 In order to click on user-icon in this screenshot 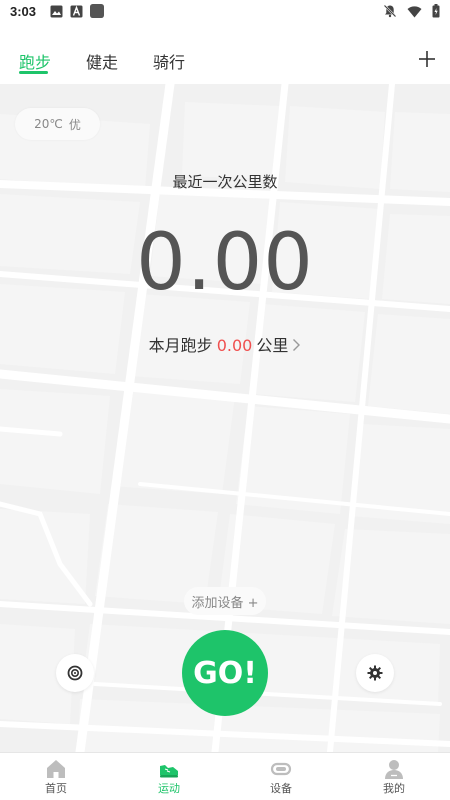, I will do `click(394, 769)`.